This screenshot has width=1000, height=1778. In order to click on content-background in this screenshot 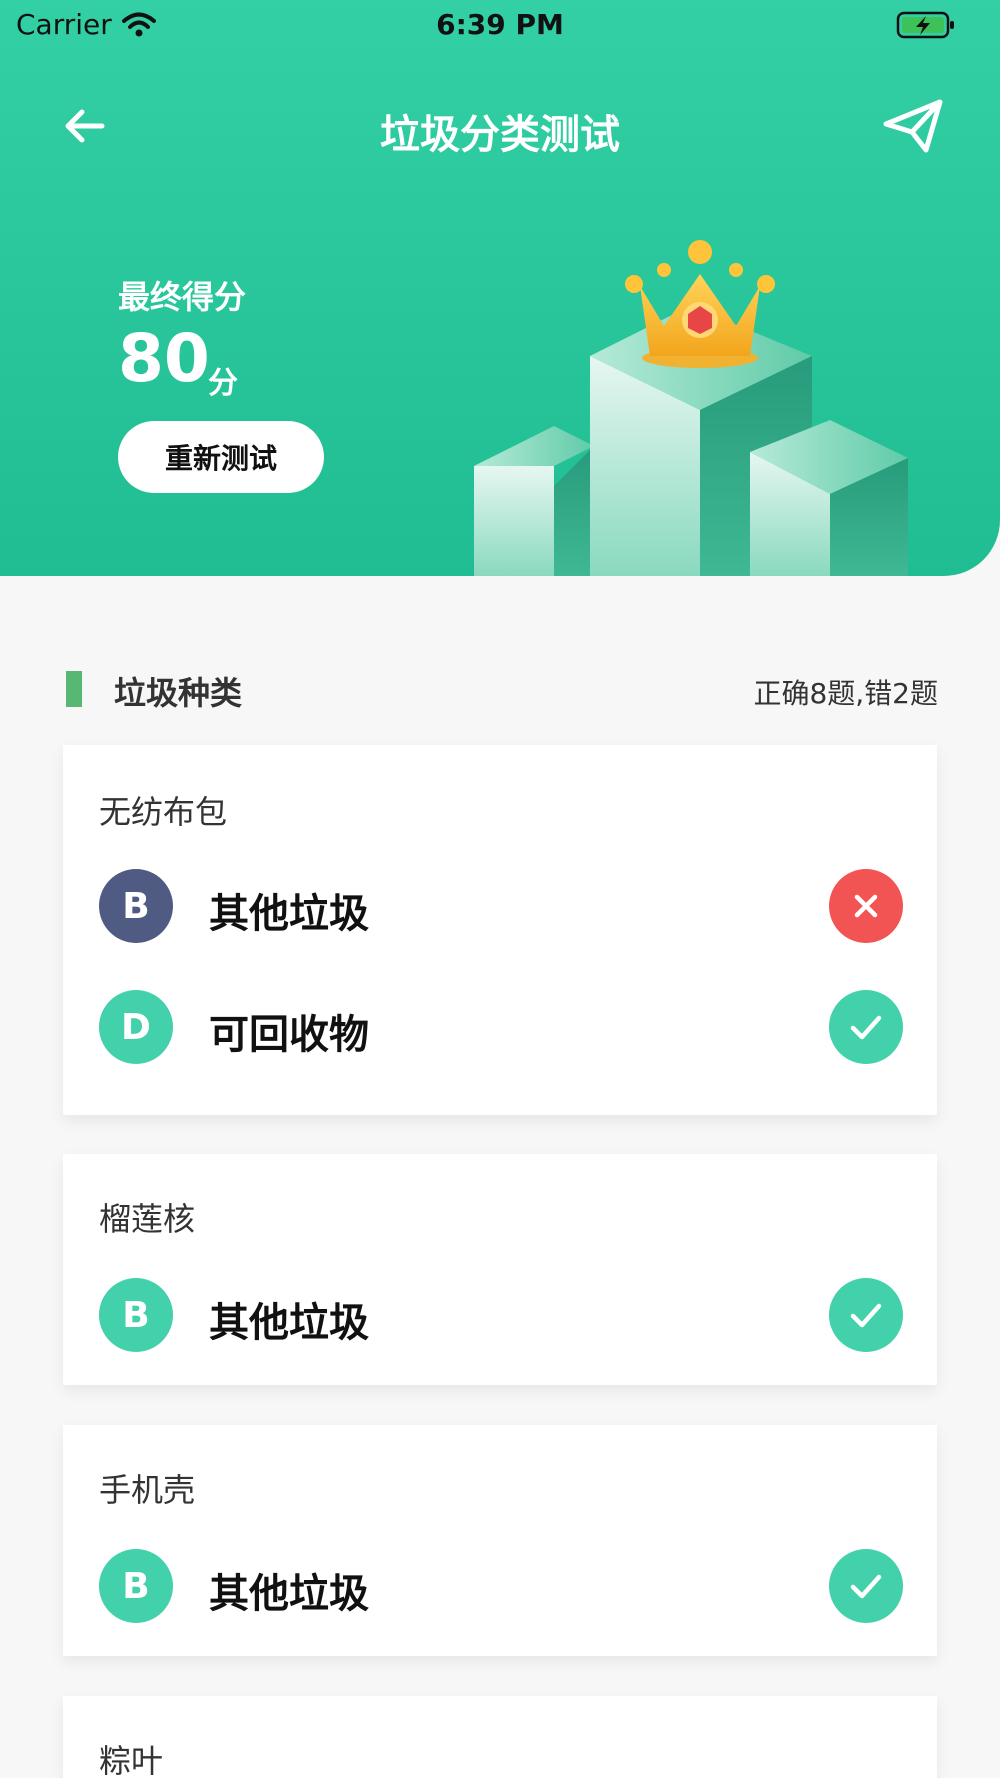, I will do `click(500, 611)`.